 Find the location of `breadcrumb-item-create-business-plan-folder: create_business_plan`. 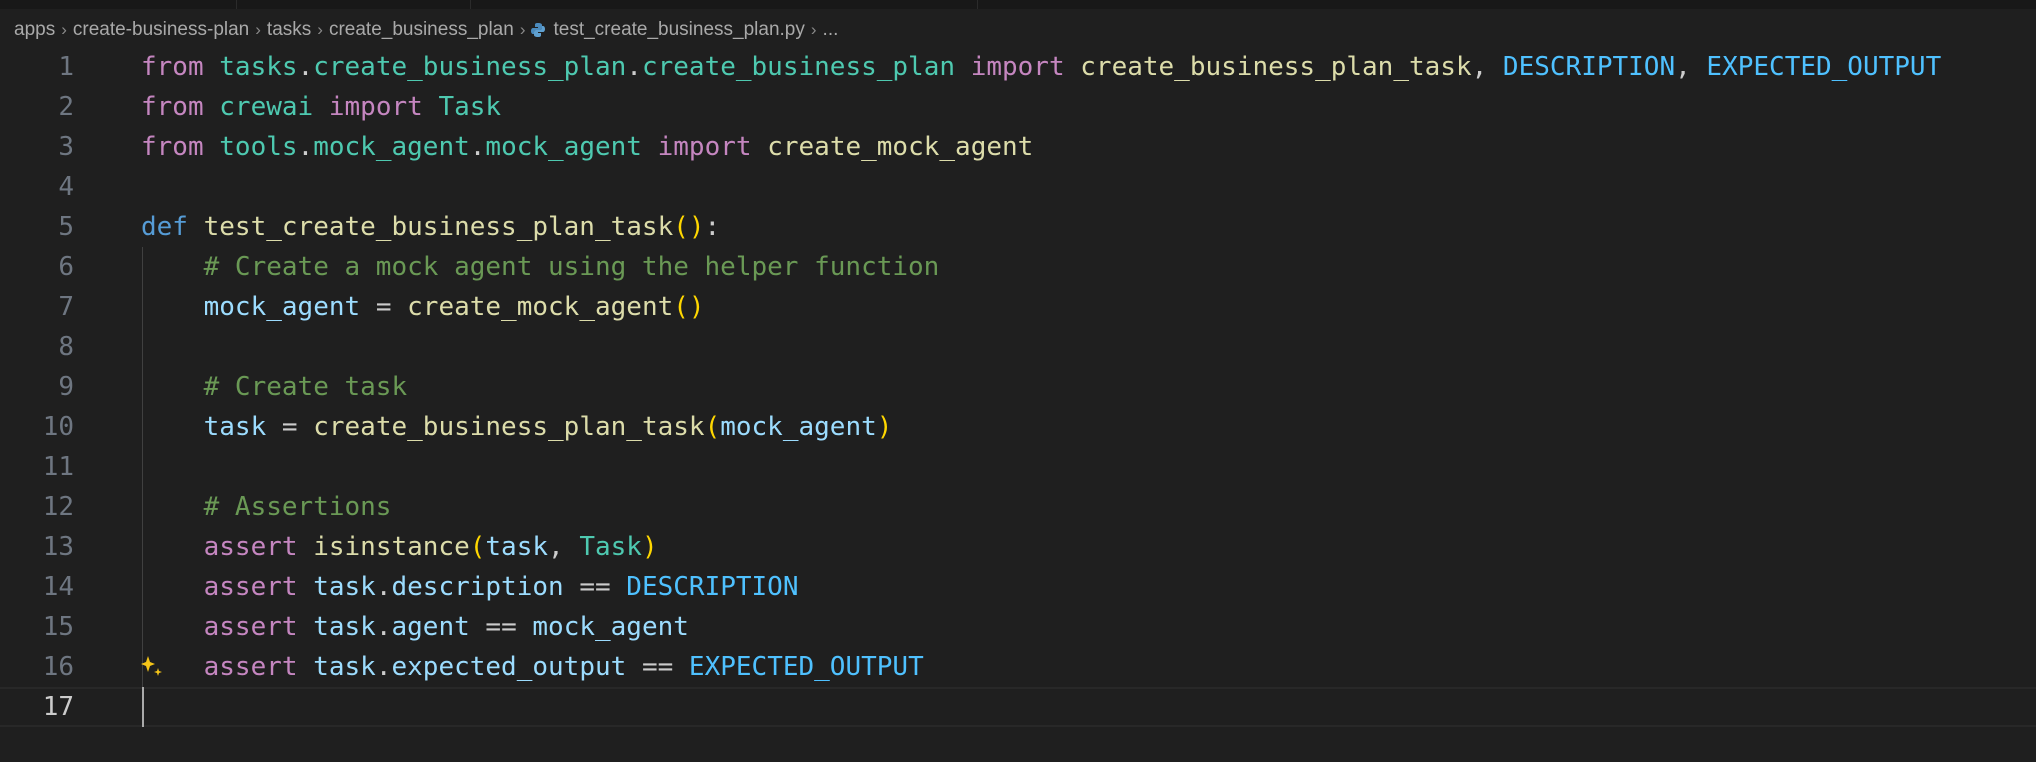

breadcrumb-item-create-business-plan-folder: create_business_plan is located at coordinates (421, 30).